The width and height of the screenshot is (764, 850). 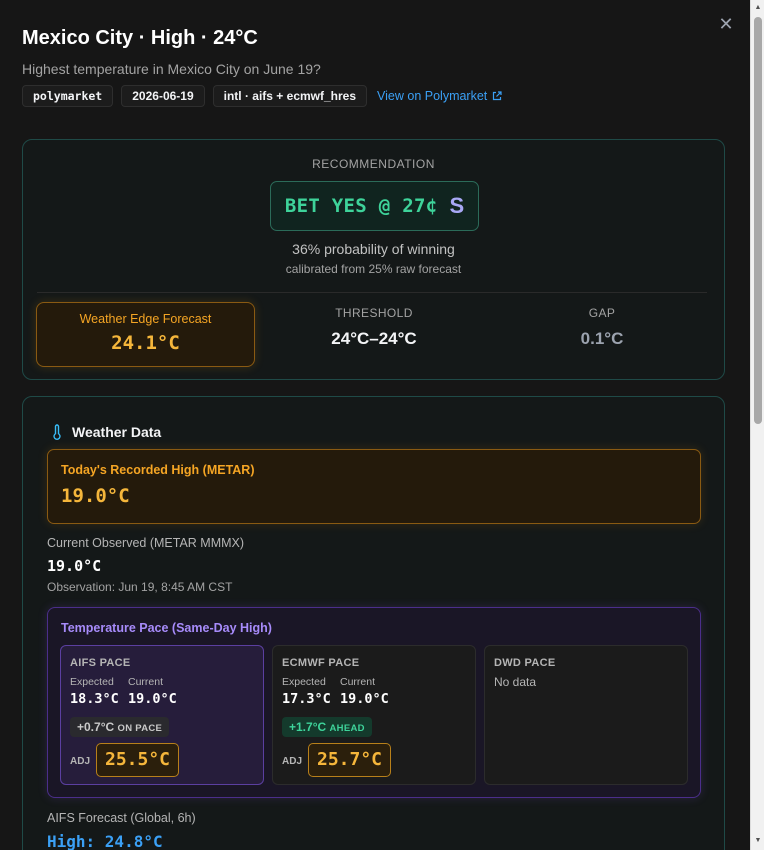 What do you see at coordinates (525, 663) in the screenshot?
I see `pace-name: DWD PACE` at bounding box center [525, 663].